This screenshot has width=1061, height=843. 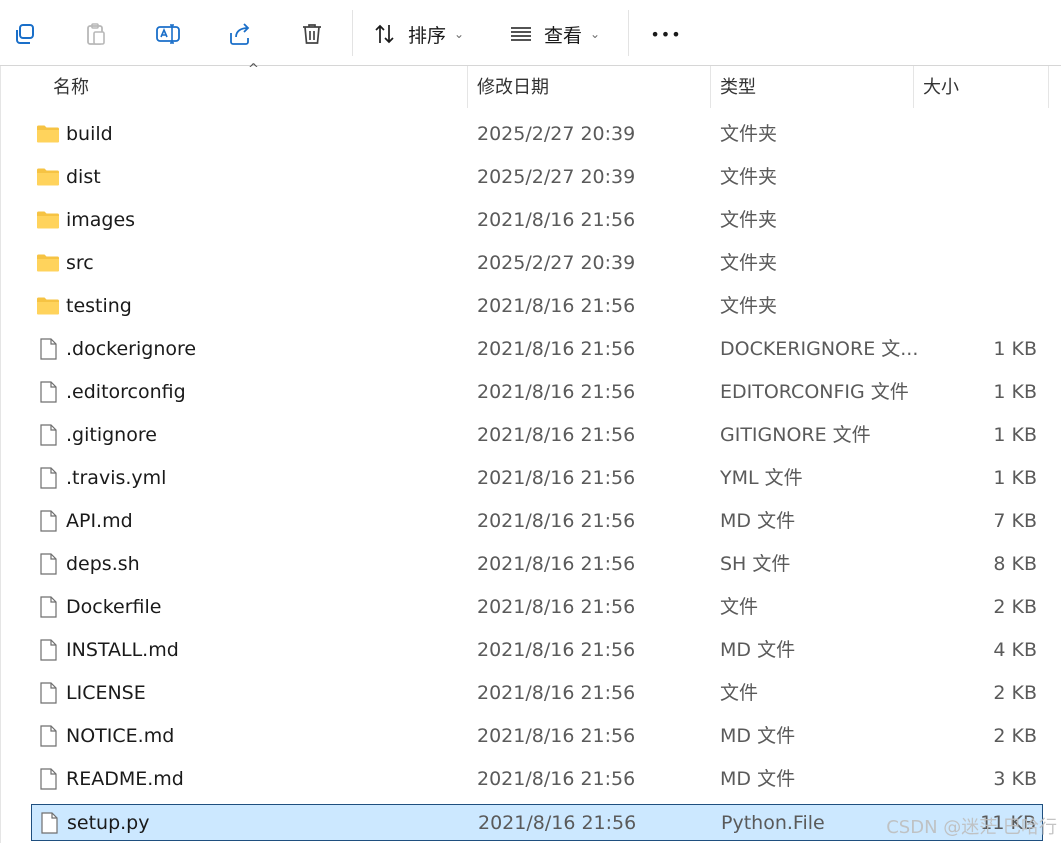 I want to click on file-type: SH 文件, so click(x=755, y=564).